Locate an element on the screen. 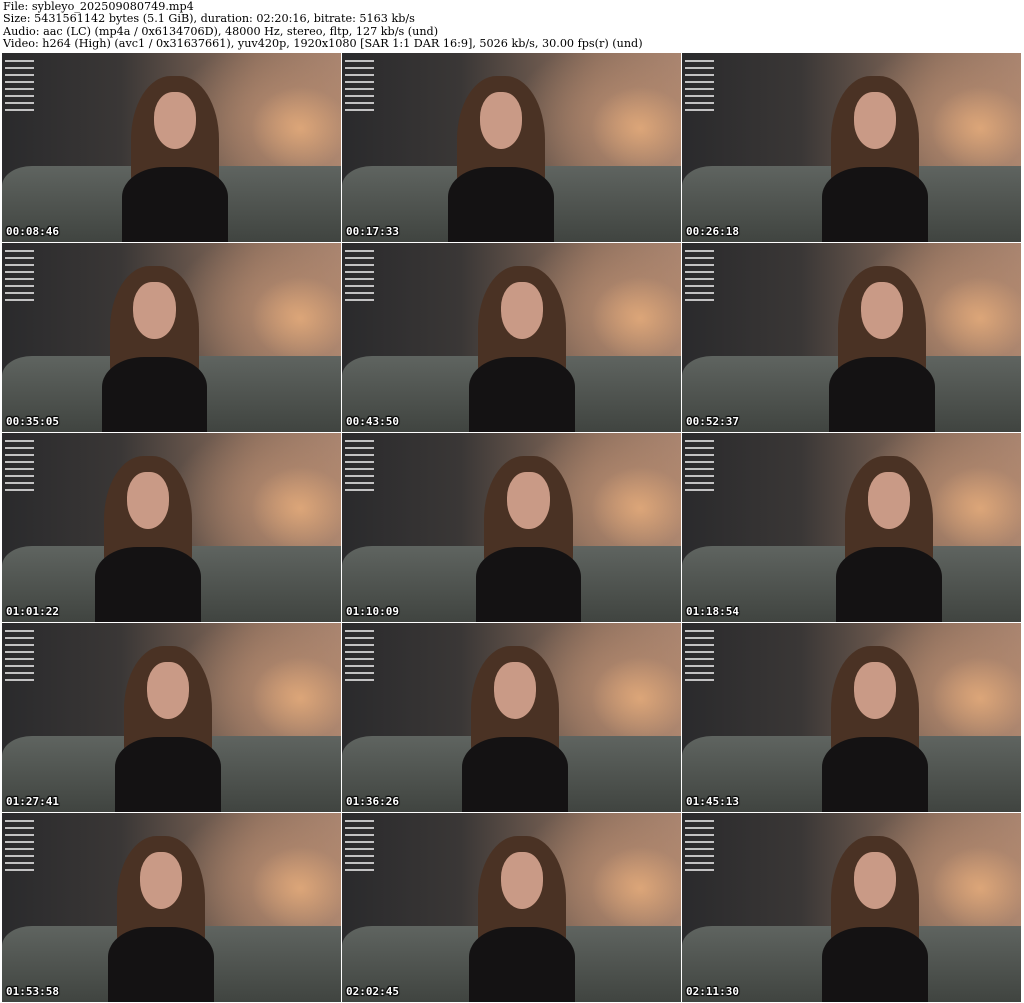 The height and width of the screenshot is (1003, 1024). video-frame-thumbnail: 00:26:18 is located at coordinates (851, 147).